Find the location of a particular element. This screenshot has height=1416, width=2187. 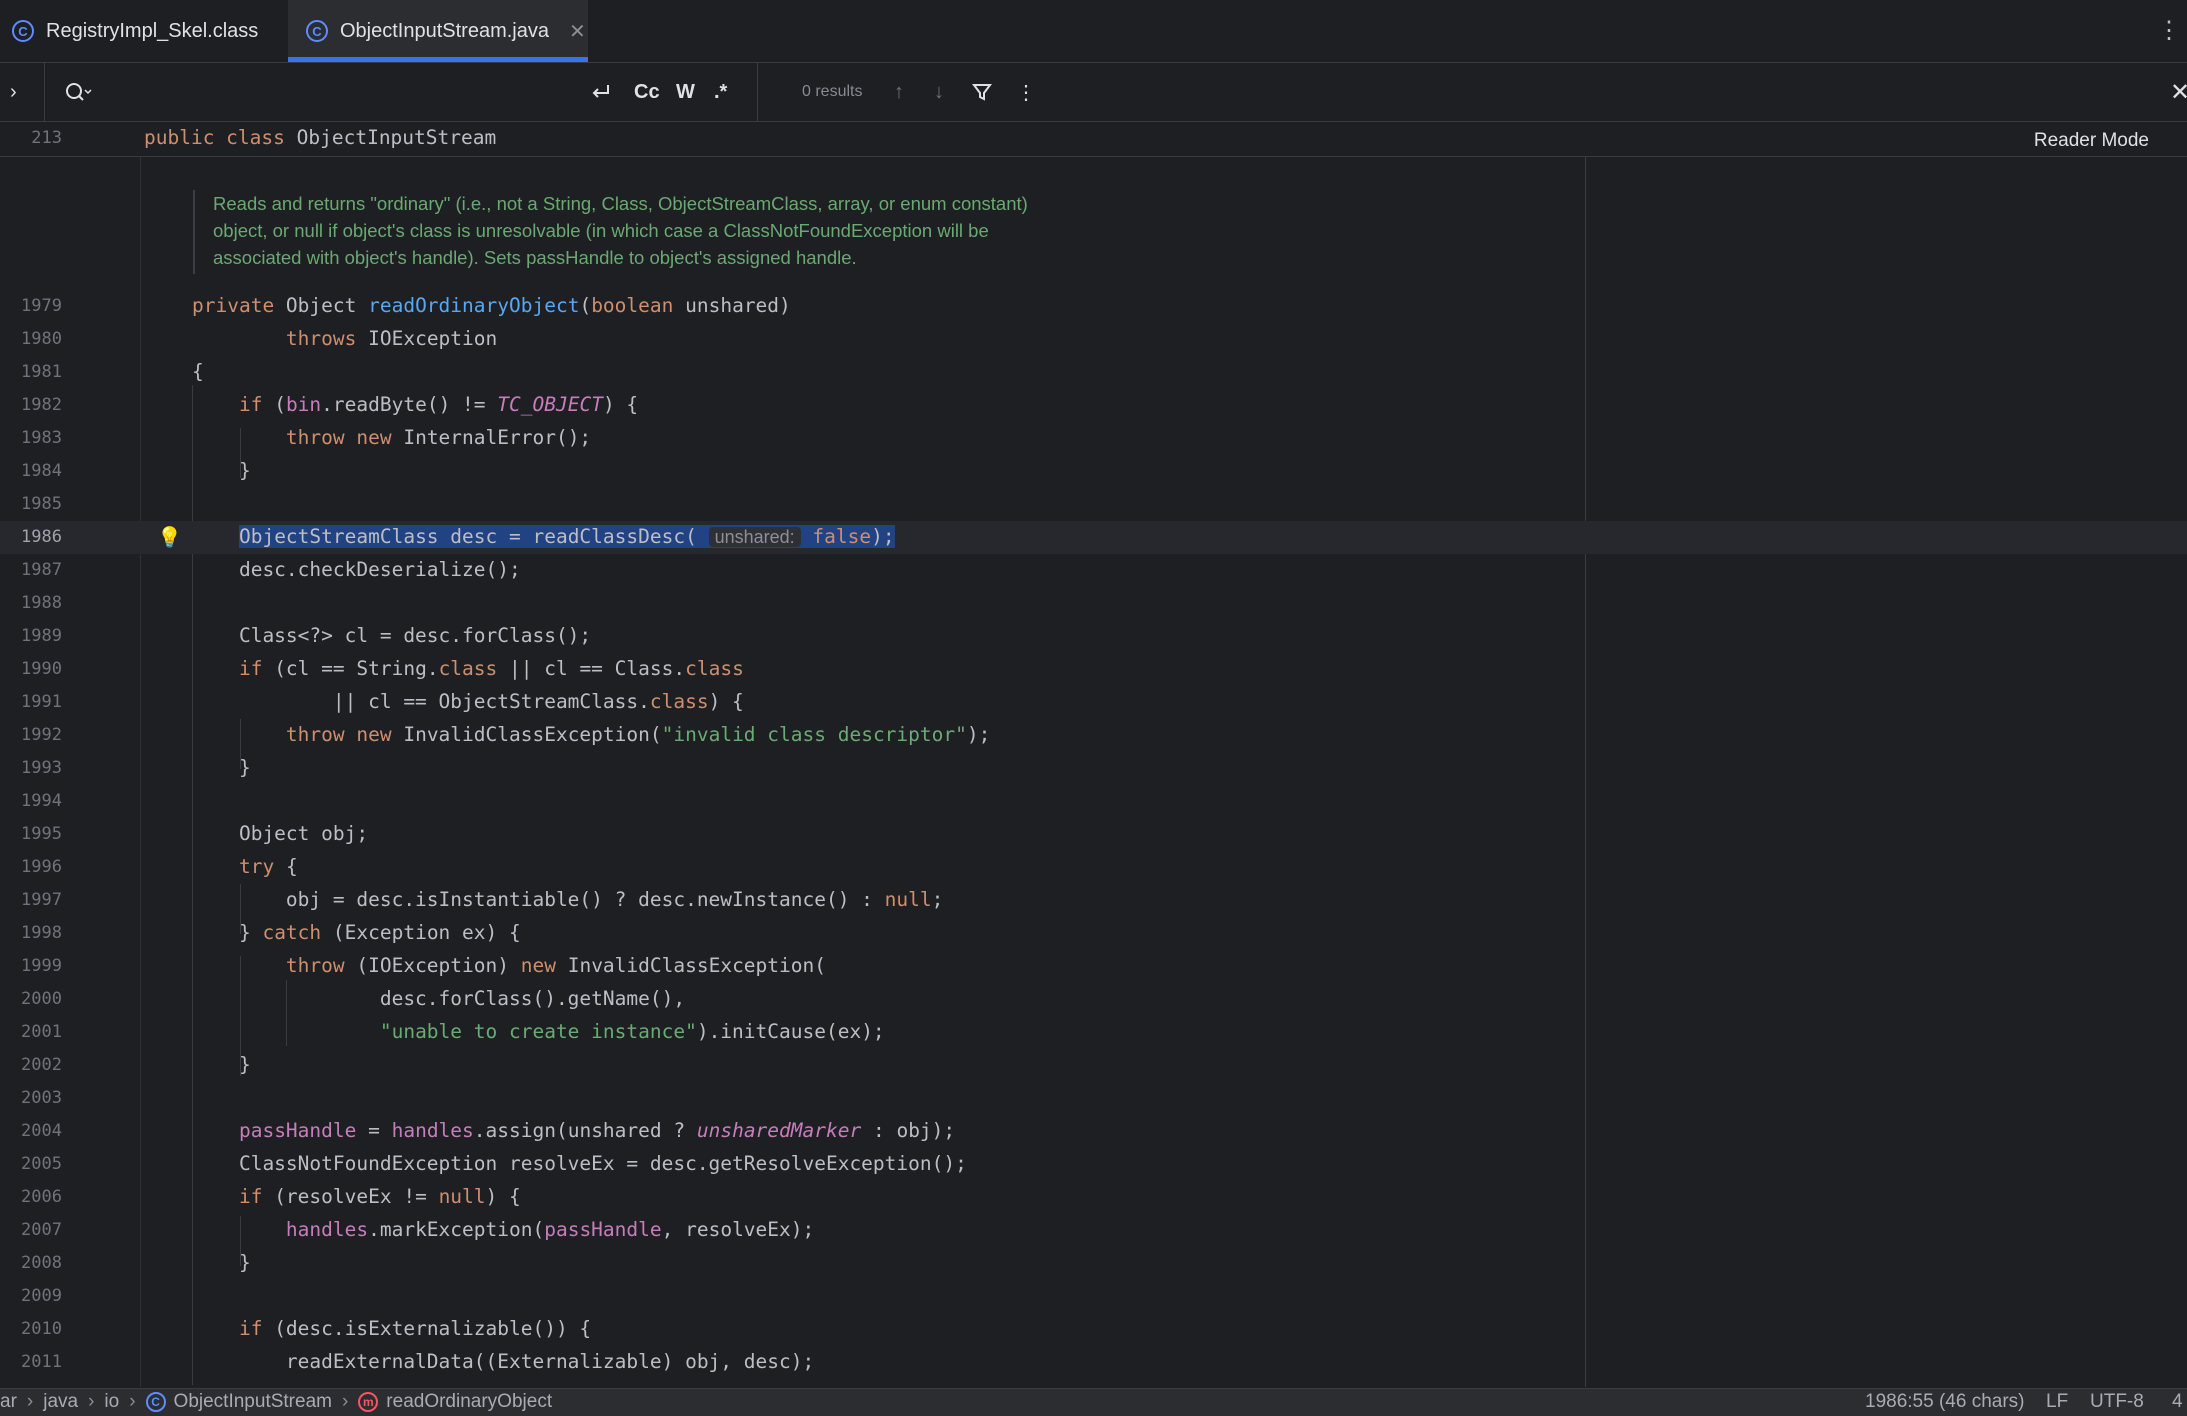

results-count: 0 results is located at coordinates (832, 91).